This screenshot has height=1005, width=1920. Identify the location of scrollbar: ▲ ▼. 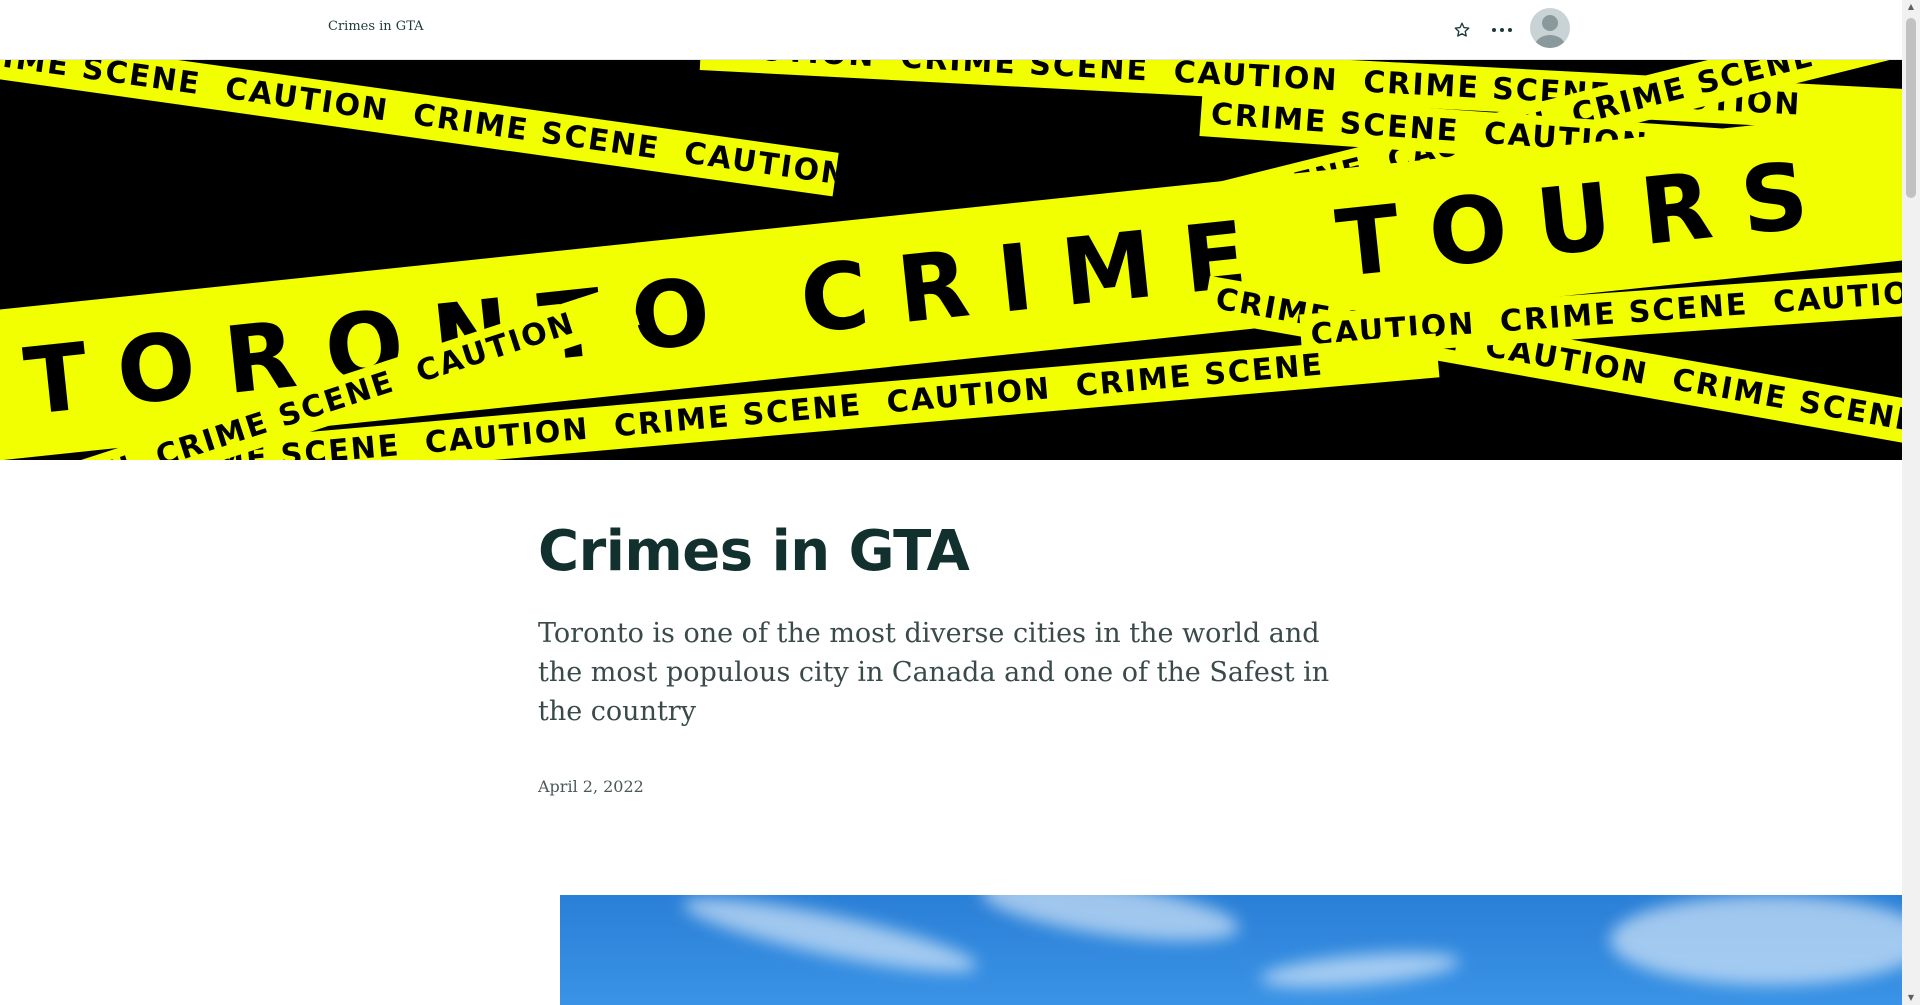
(1911, 502).